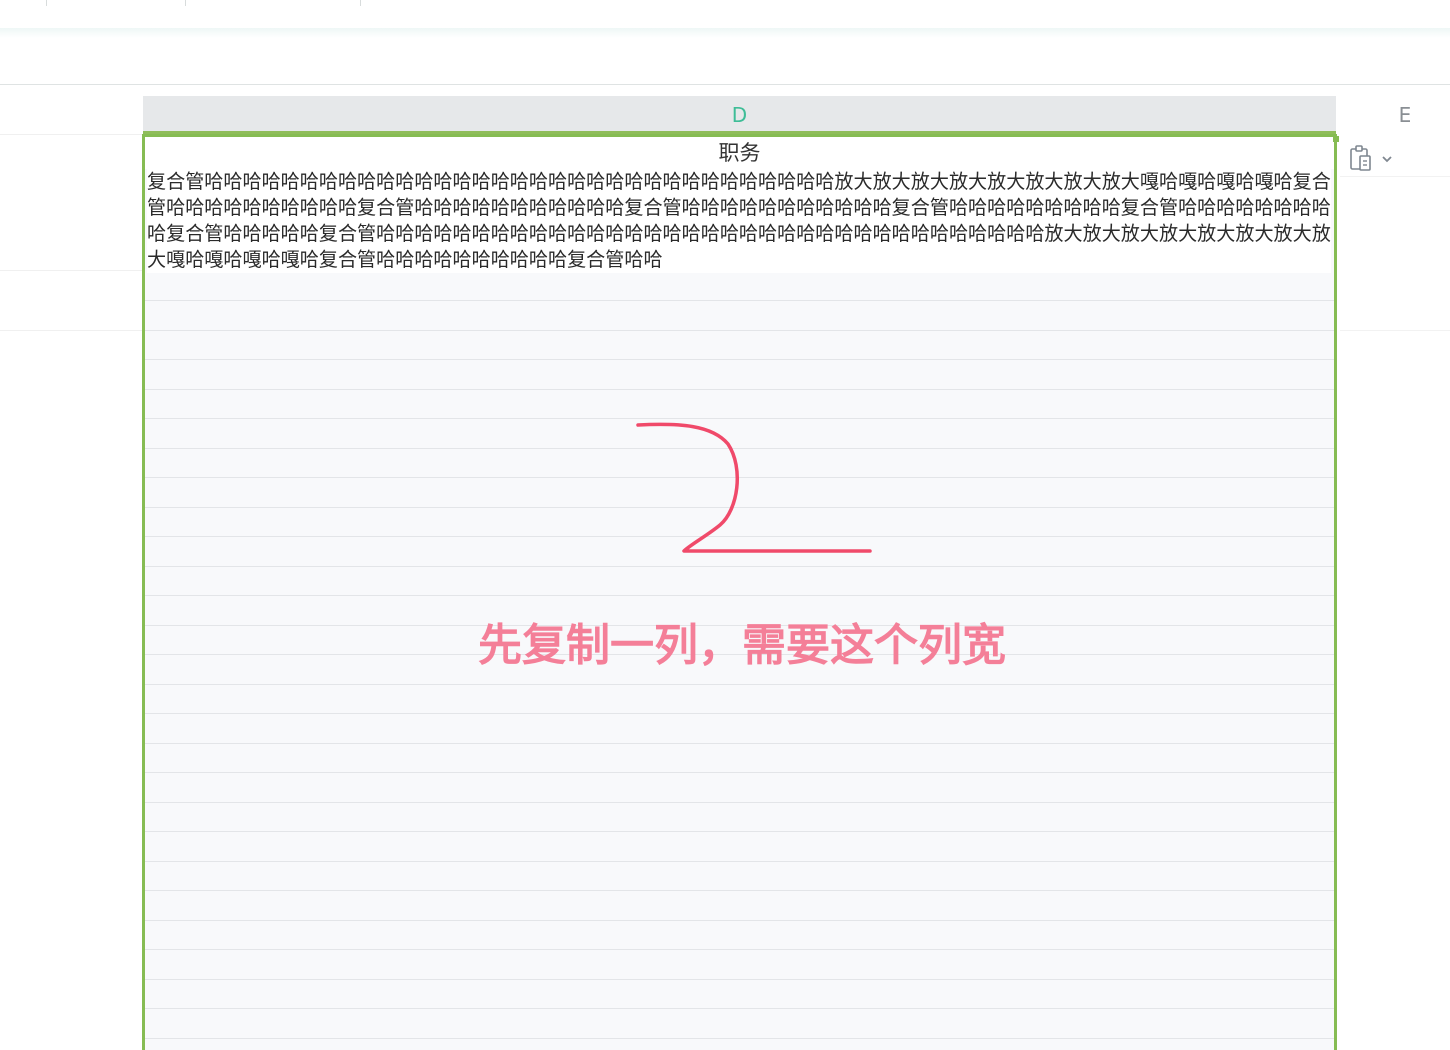  I want to click on annotation-instruction: 先复制一列，需要这个列宽, so click(742, 645).